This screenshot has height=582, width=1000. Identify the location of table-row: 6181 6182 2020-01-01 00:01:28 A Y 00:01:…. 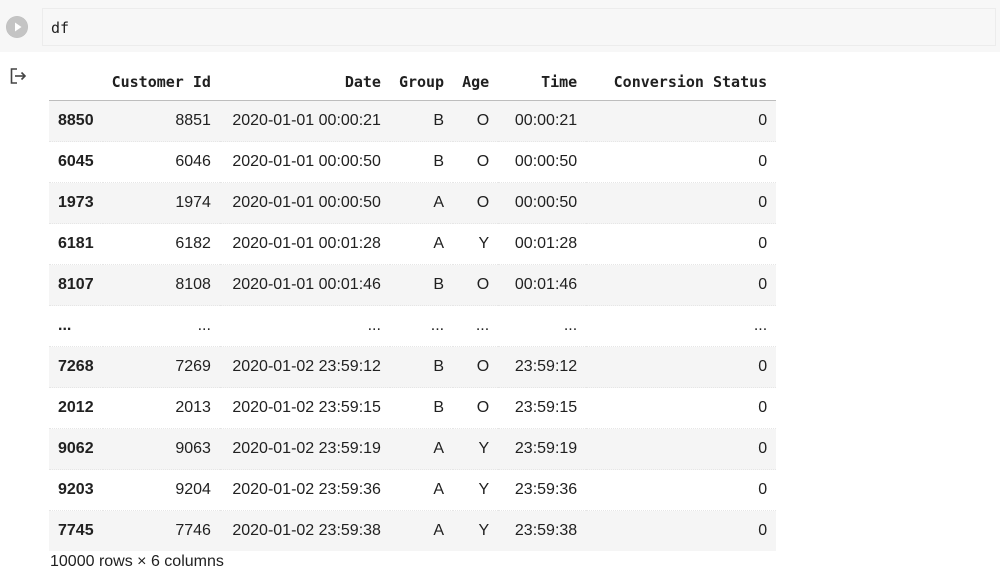
(413, 244).